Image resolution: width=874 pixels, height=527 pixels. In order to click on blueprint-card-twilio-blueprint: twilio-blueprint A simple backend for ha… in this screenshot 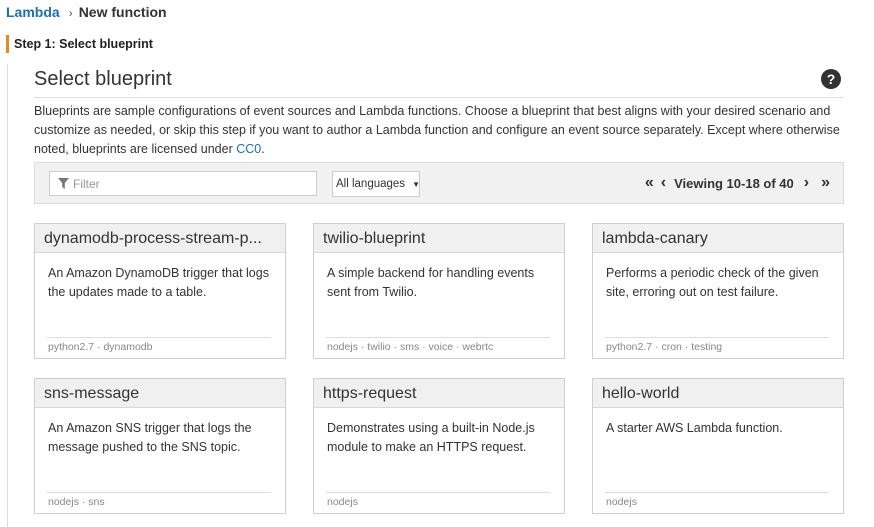, I will do `click(439, 291)`.